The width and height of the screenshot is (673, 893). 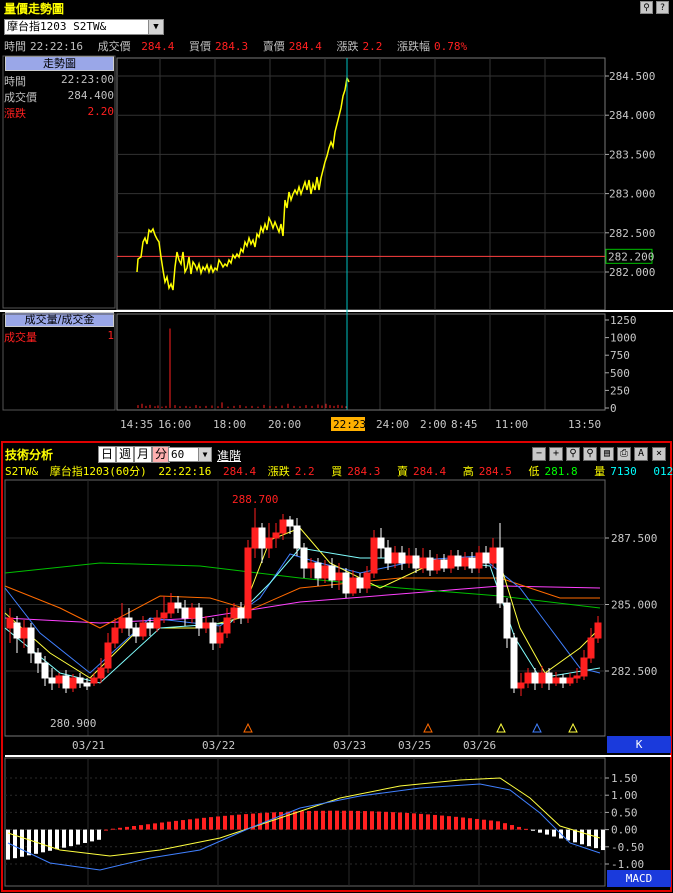 I want to click on tech-symbol: S2TW&, so click(x=22, y=471).